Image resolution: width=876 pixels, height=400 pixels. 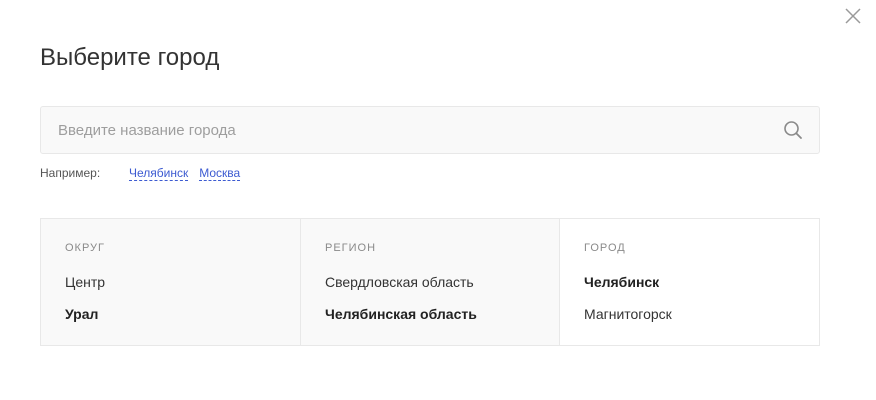 What do you see at coordinates (401, 290) in the screenshot?
I see `region-item-sverdlovsk: Свердловская область` at bounding box center [401, 290].